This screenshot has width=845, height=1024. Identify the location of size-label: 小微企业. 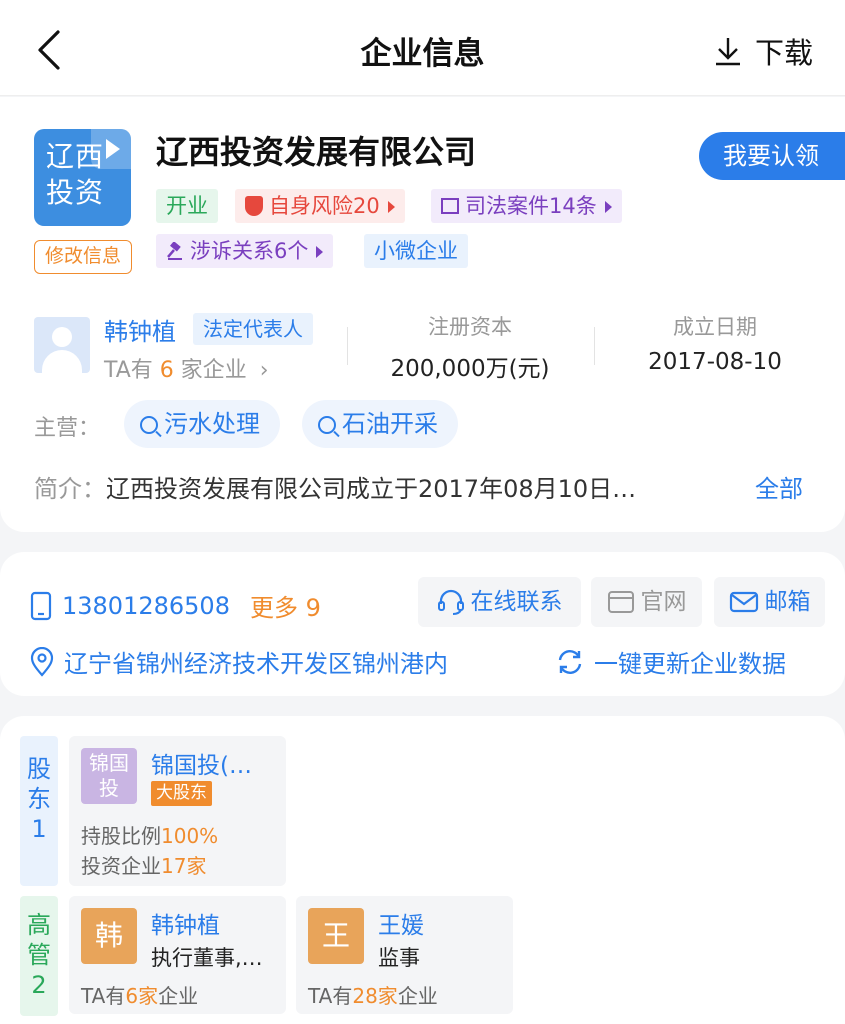
(416, 251).